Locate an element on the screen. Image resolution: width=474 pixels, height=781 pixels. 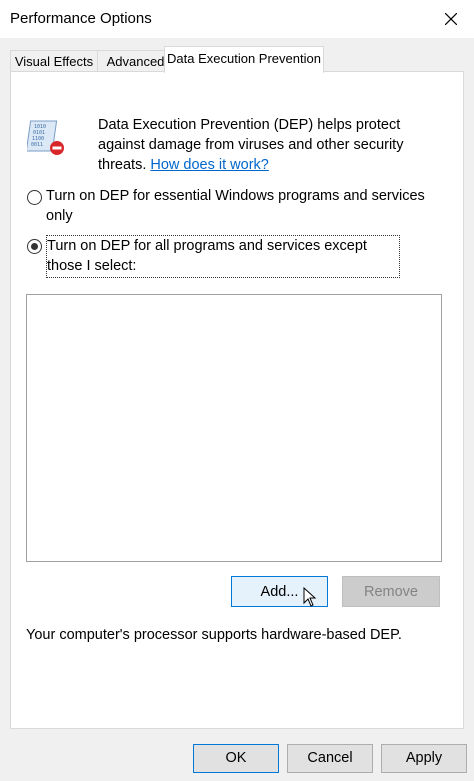
window-title: Performance Options is located at coordinates (81, 18).